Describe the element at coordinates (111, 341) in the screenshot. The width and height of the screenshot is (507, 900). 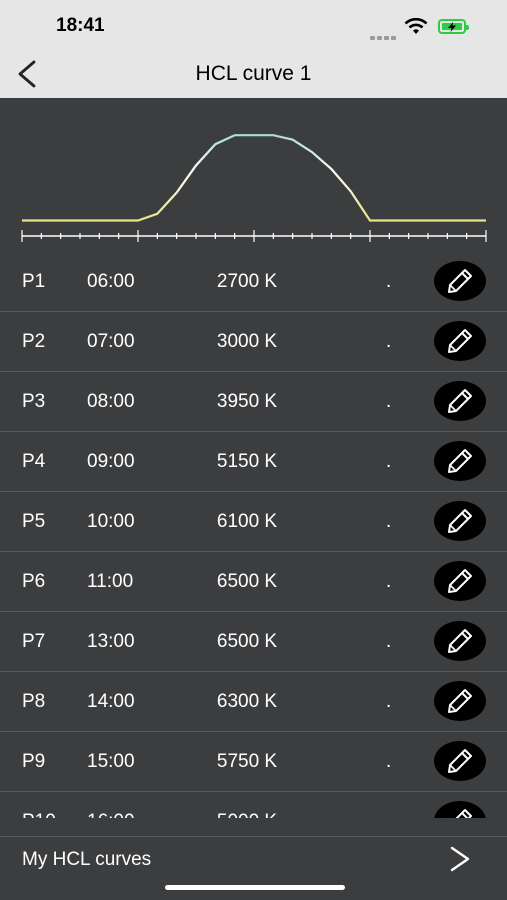
I see `point-time: 07:00` at that location.